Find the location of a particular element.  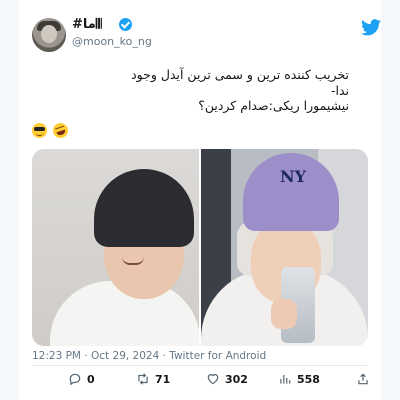

views-button: 558 is located at coordinates (299, 379).